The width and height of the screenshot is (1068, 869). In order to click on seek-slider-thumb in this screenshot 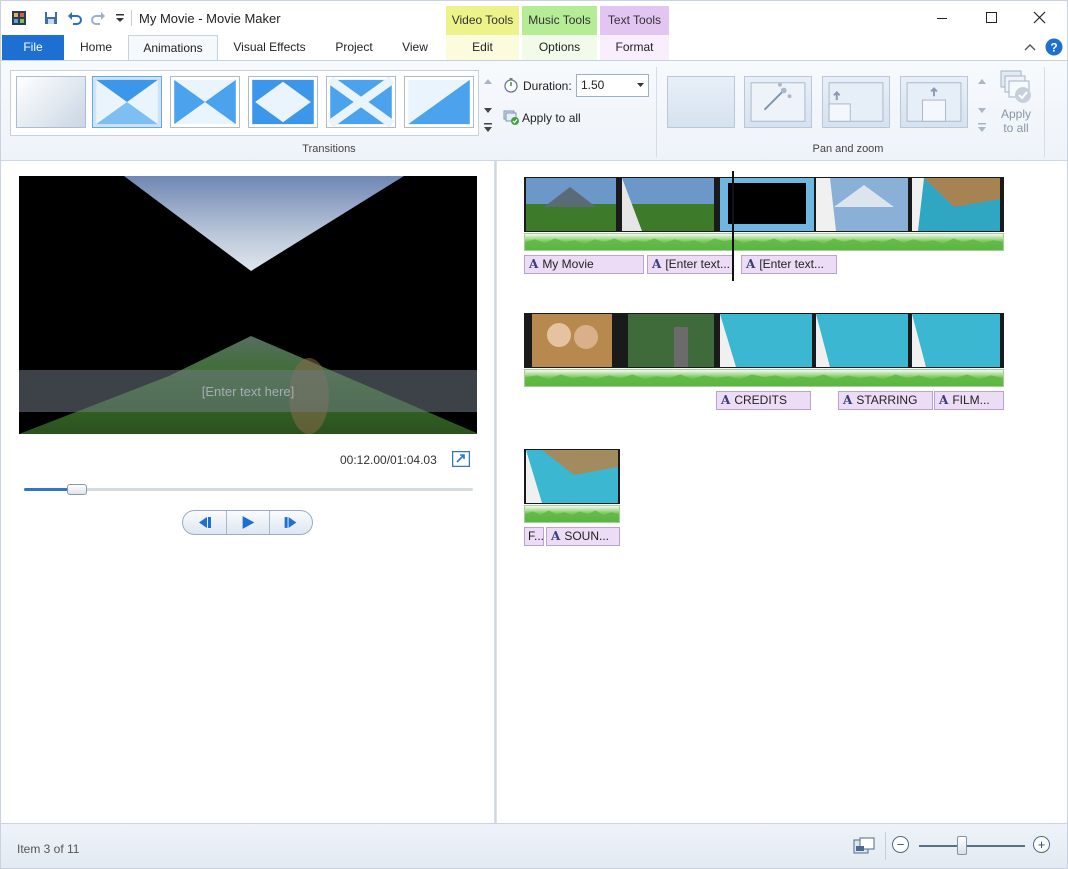, I will do `click(77, 489)`.